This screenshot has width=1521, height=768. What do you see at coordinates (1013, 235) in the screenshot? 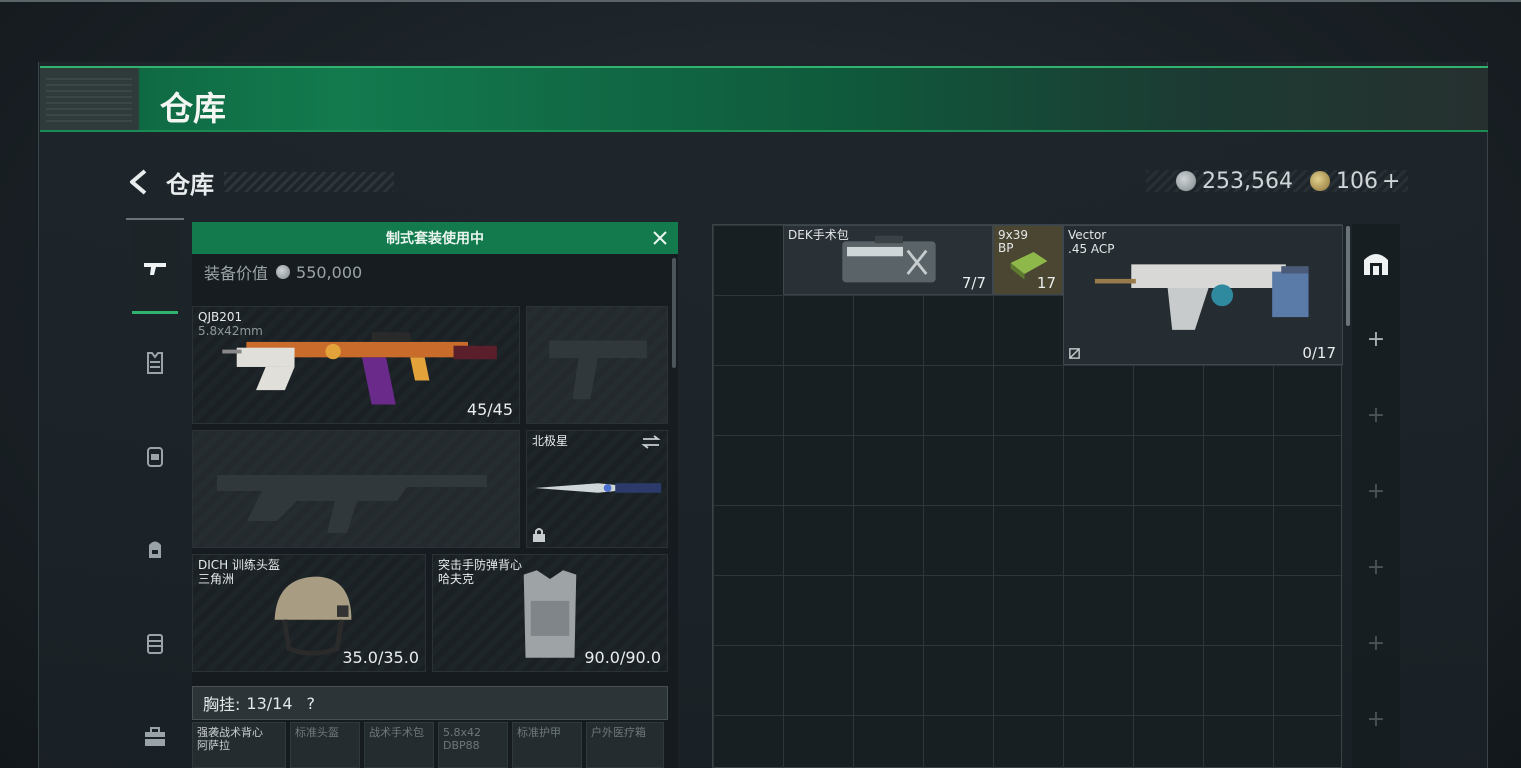
I see `stash-item-name: 9x39` at bounding box center [1013, 235].